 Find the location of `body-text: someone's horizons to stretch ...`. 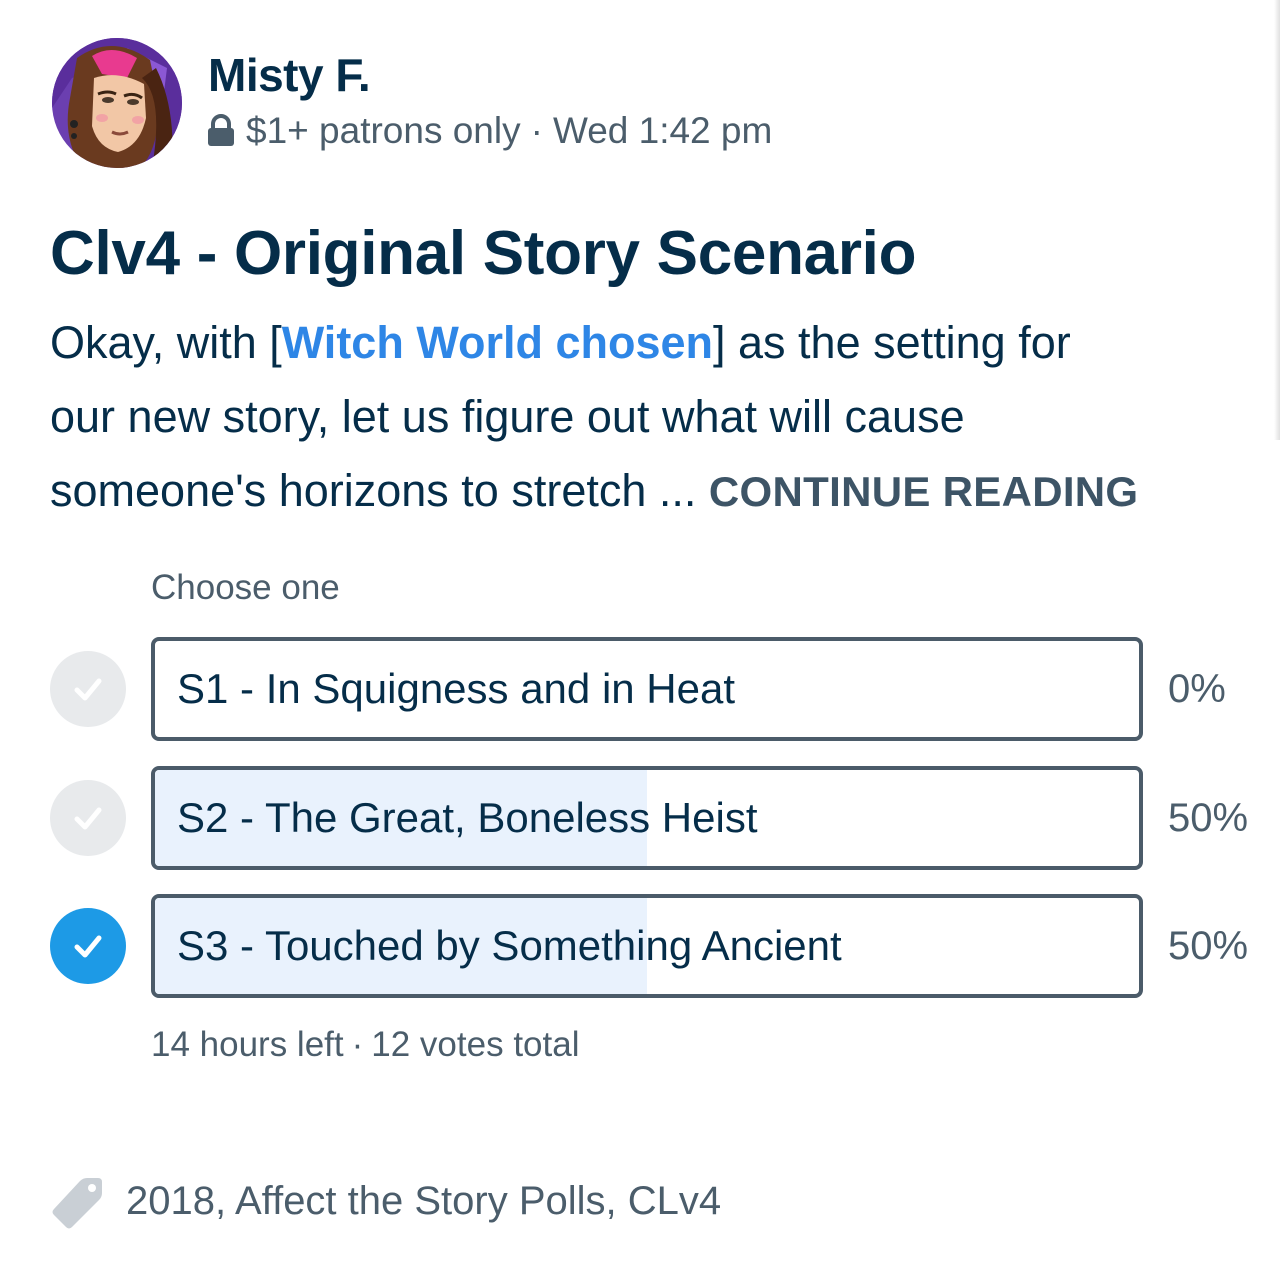

body-text: someone's horizons to stretch ... is located at coordinates (373, 490).